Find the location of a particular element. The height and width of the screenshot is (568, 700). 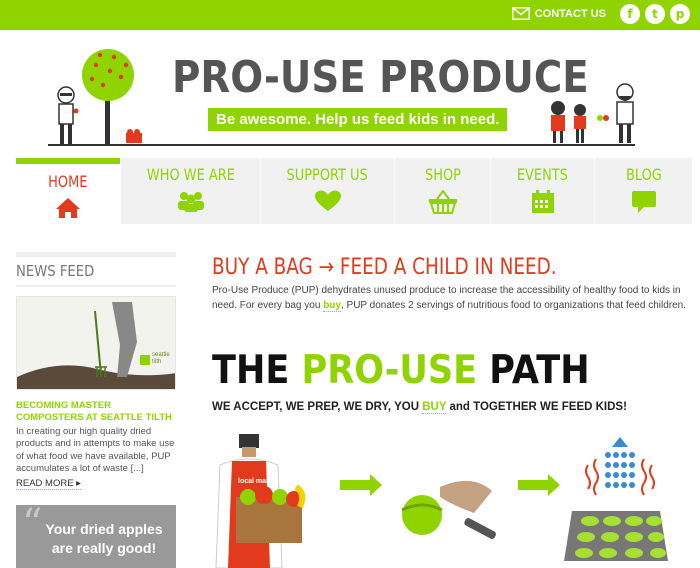

home-icon is located at coordinates (68, 210).